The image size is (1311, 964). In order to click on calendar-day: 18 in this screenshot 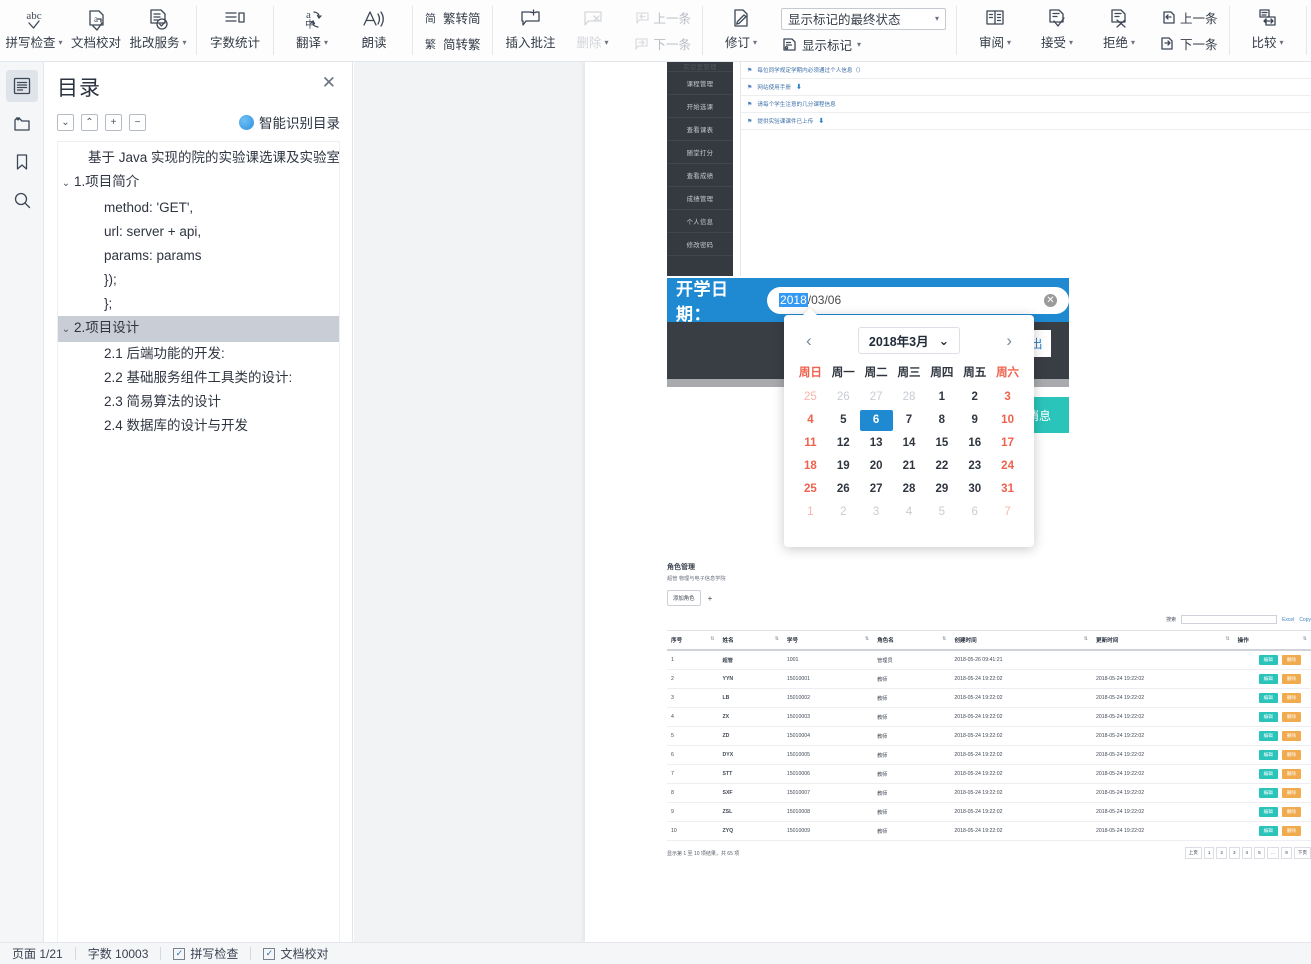, I will do `click(810, 466)`.